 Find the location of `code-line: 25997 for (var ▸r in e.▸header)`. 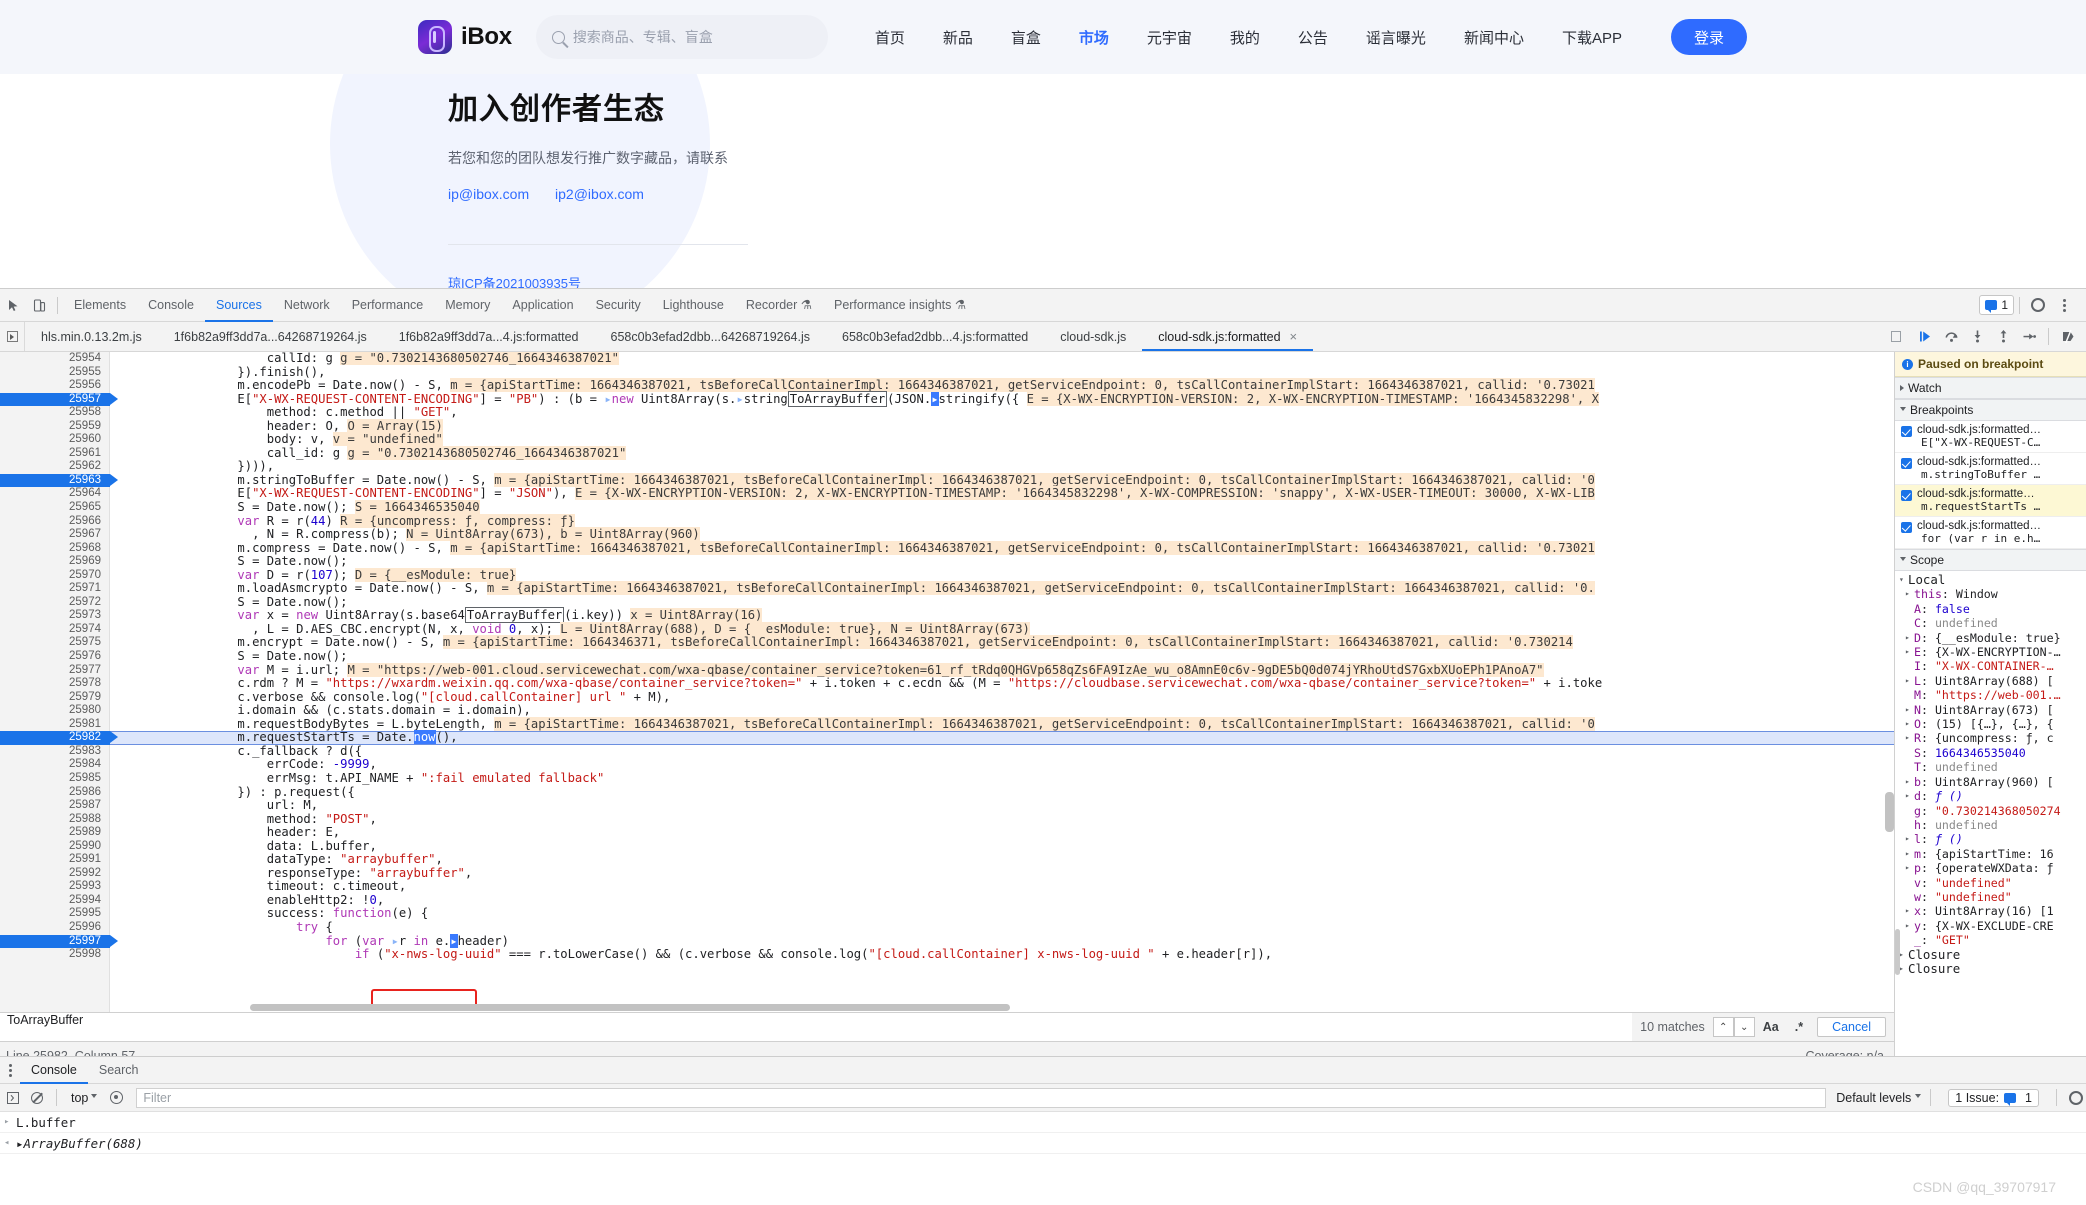

code-line: 25997 for (var ▸r in e.▸header) is located at coordinates (947, 941).